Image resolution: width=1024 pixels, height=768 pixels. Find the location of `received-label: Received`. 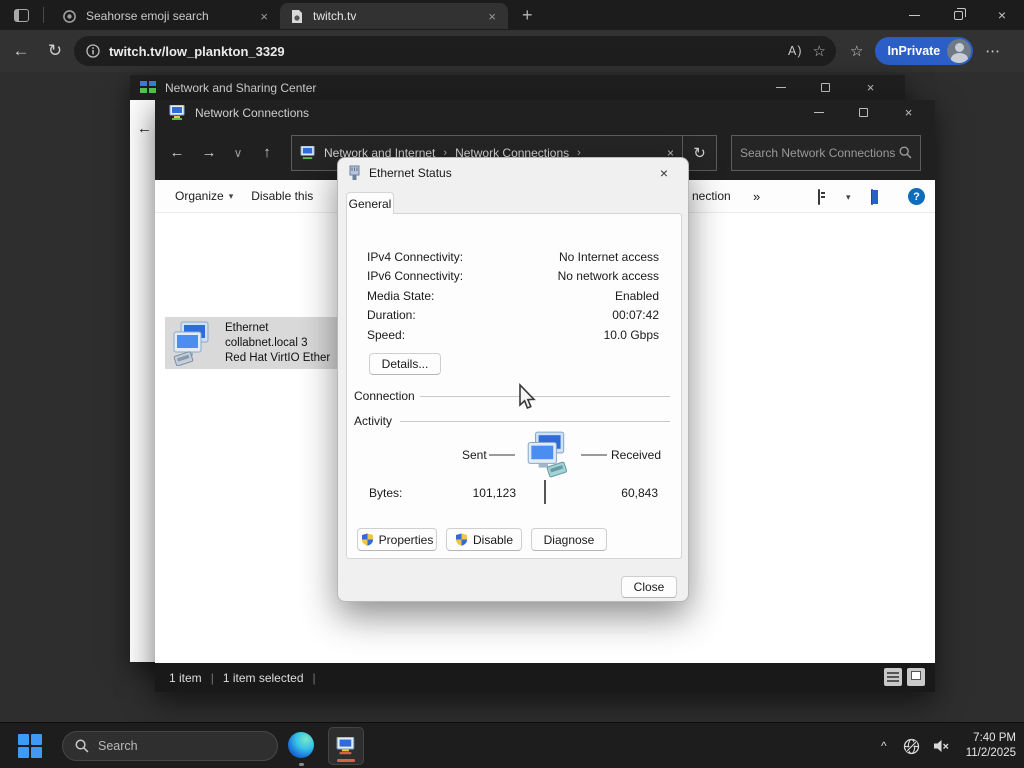

received-label: Received is located at coordinates (636, 455).